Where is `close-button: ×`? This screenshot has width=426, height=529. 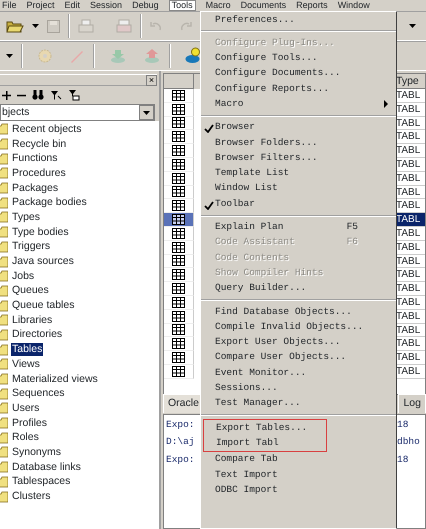
close-button: × is located at coordinates (151, 80).